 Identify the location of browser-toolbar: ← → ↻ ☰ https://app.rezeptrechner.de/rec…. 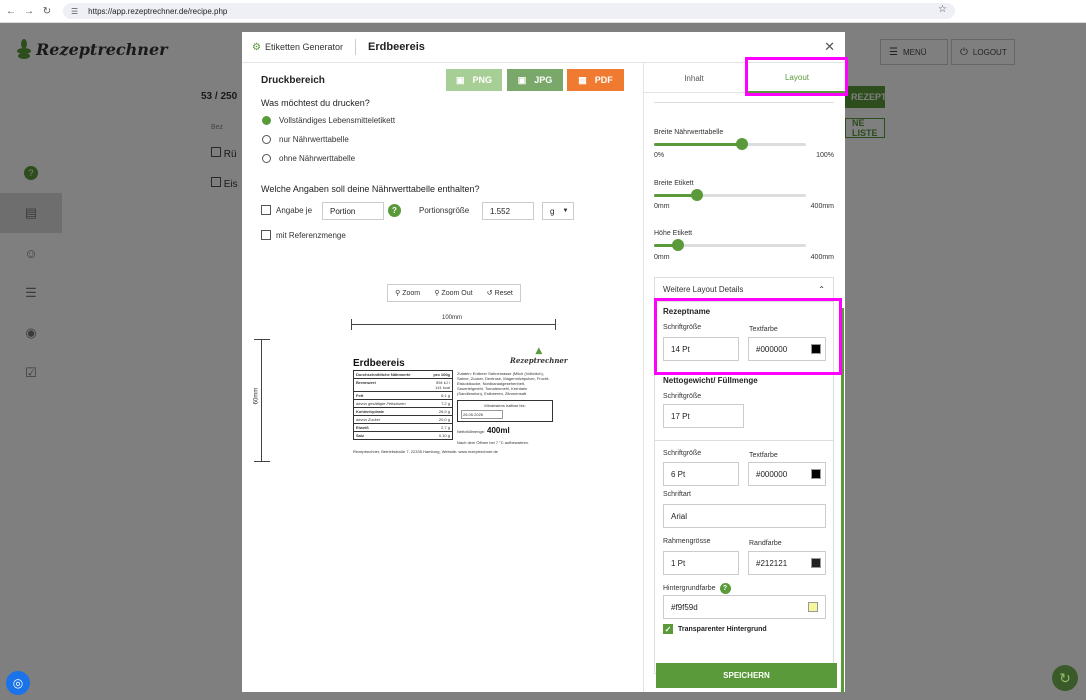
(543, 11).